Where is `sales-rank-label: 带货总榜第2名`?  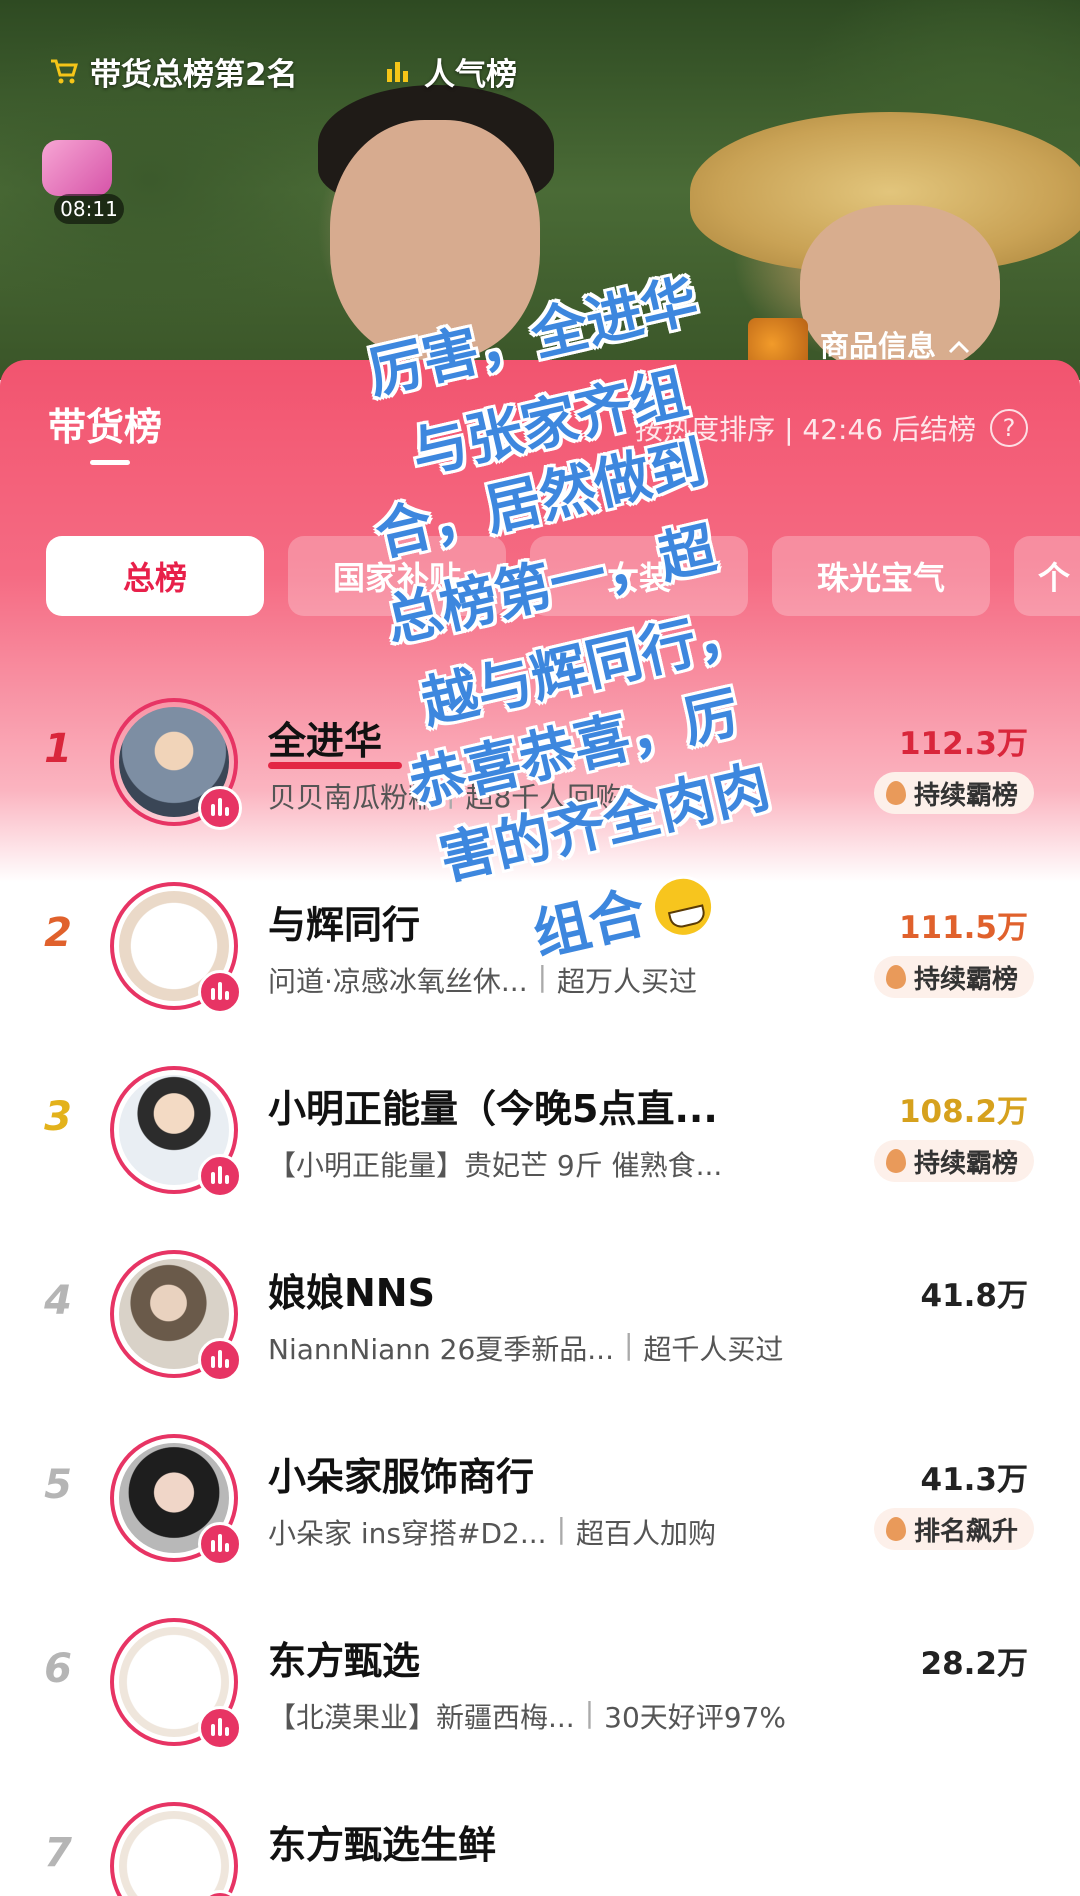 sales-rank-label: 带货总榜第2名 is located at coordinates (194, 74).